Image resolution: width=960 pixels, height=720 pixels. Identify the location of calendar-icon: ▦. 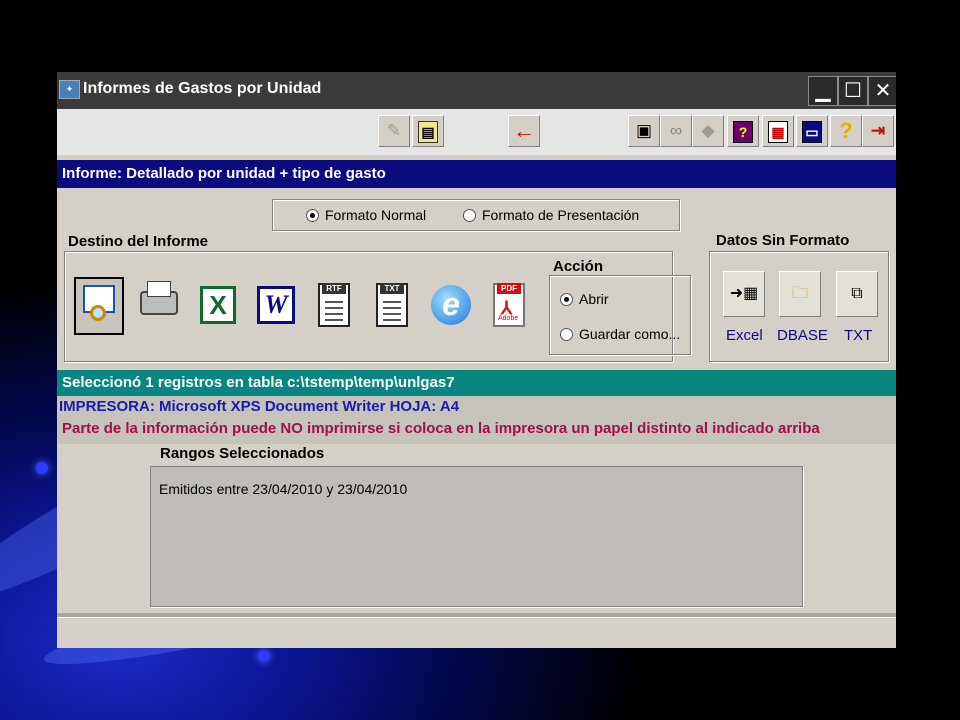
(778, 131).